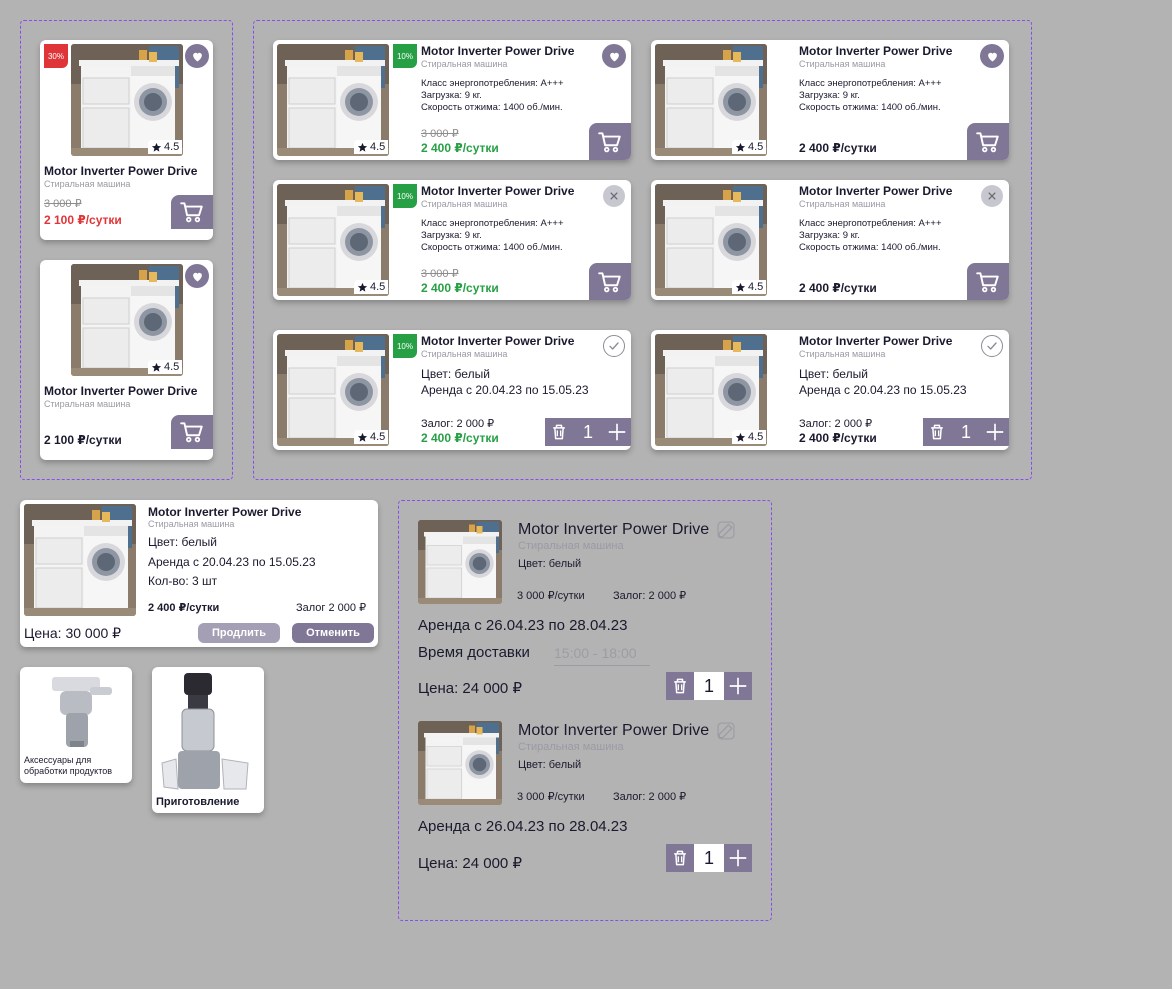 Image resolution: width=1172 pixels, height=989 pixels. What do you see at coordinates (331, 608) in the screenshot?
I see `order-deposit: Залог 2 000 ₽` at bounding box center [331, 608].